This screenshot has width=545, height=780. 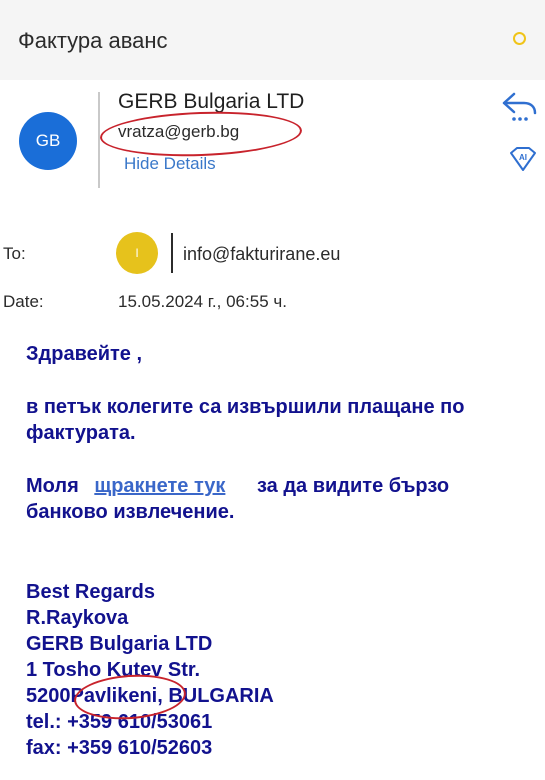 What do you see at coordinates (261, 254) in the screenshot?
I see `recipient-email: info@fakturirane.eu` at bounding box center [261, 254].